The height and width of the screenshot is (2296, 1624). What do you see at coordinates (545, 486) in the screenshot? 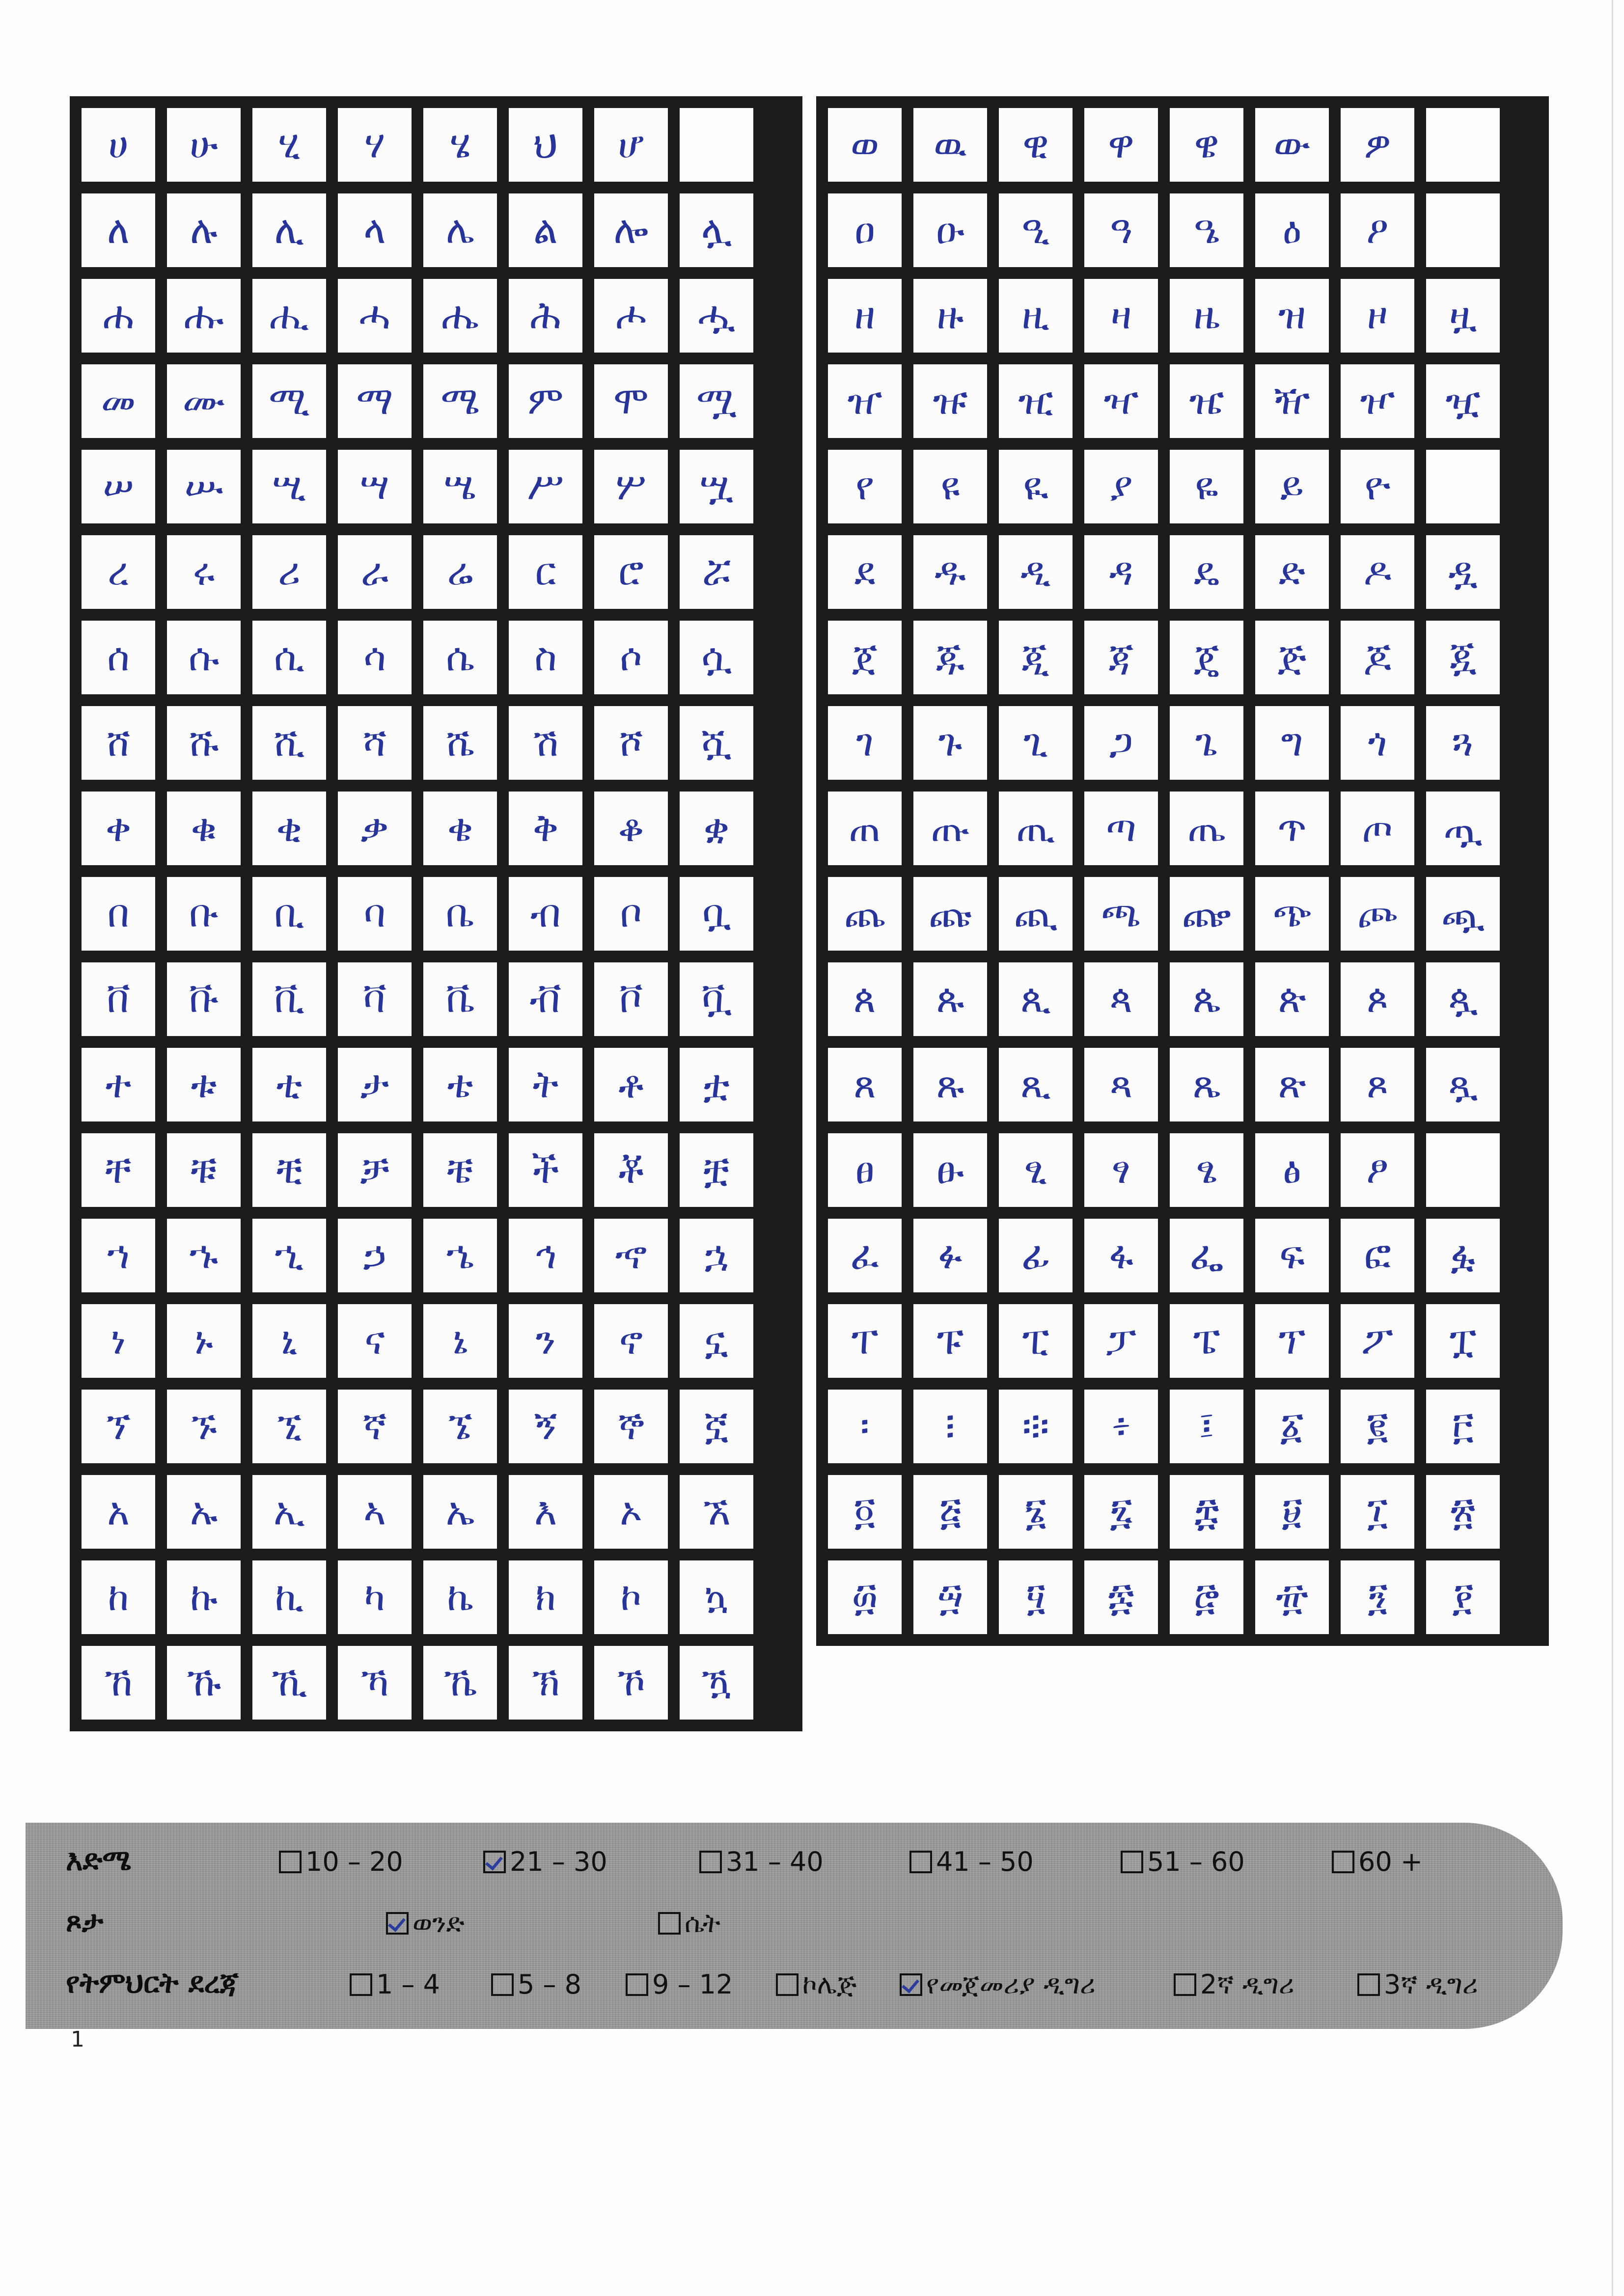
I see `character-cell: ሥ` at bounding box center [545, 486].